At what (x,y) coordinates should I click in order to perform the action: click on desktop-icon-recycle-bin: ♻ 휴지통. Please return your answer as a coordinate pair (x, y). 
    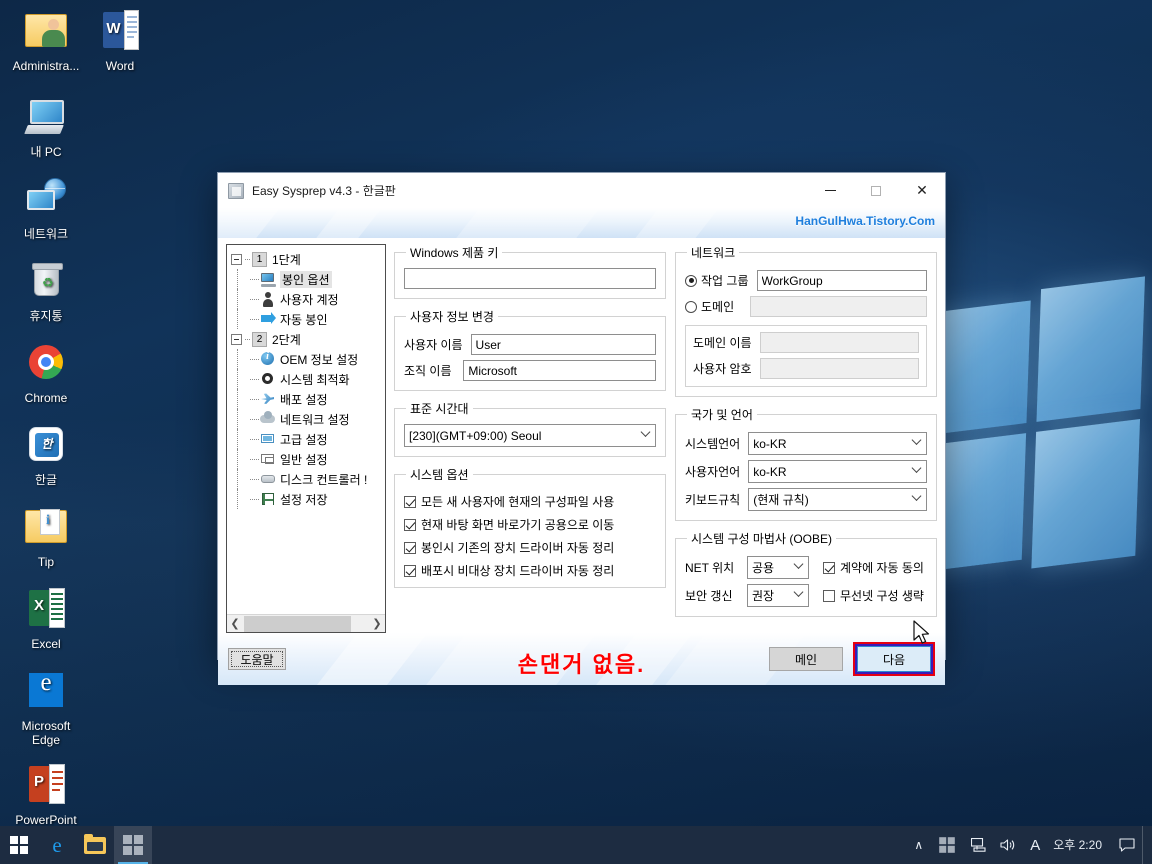
    Looking at the image, I should click on (46, 289).